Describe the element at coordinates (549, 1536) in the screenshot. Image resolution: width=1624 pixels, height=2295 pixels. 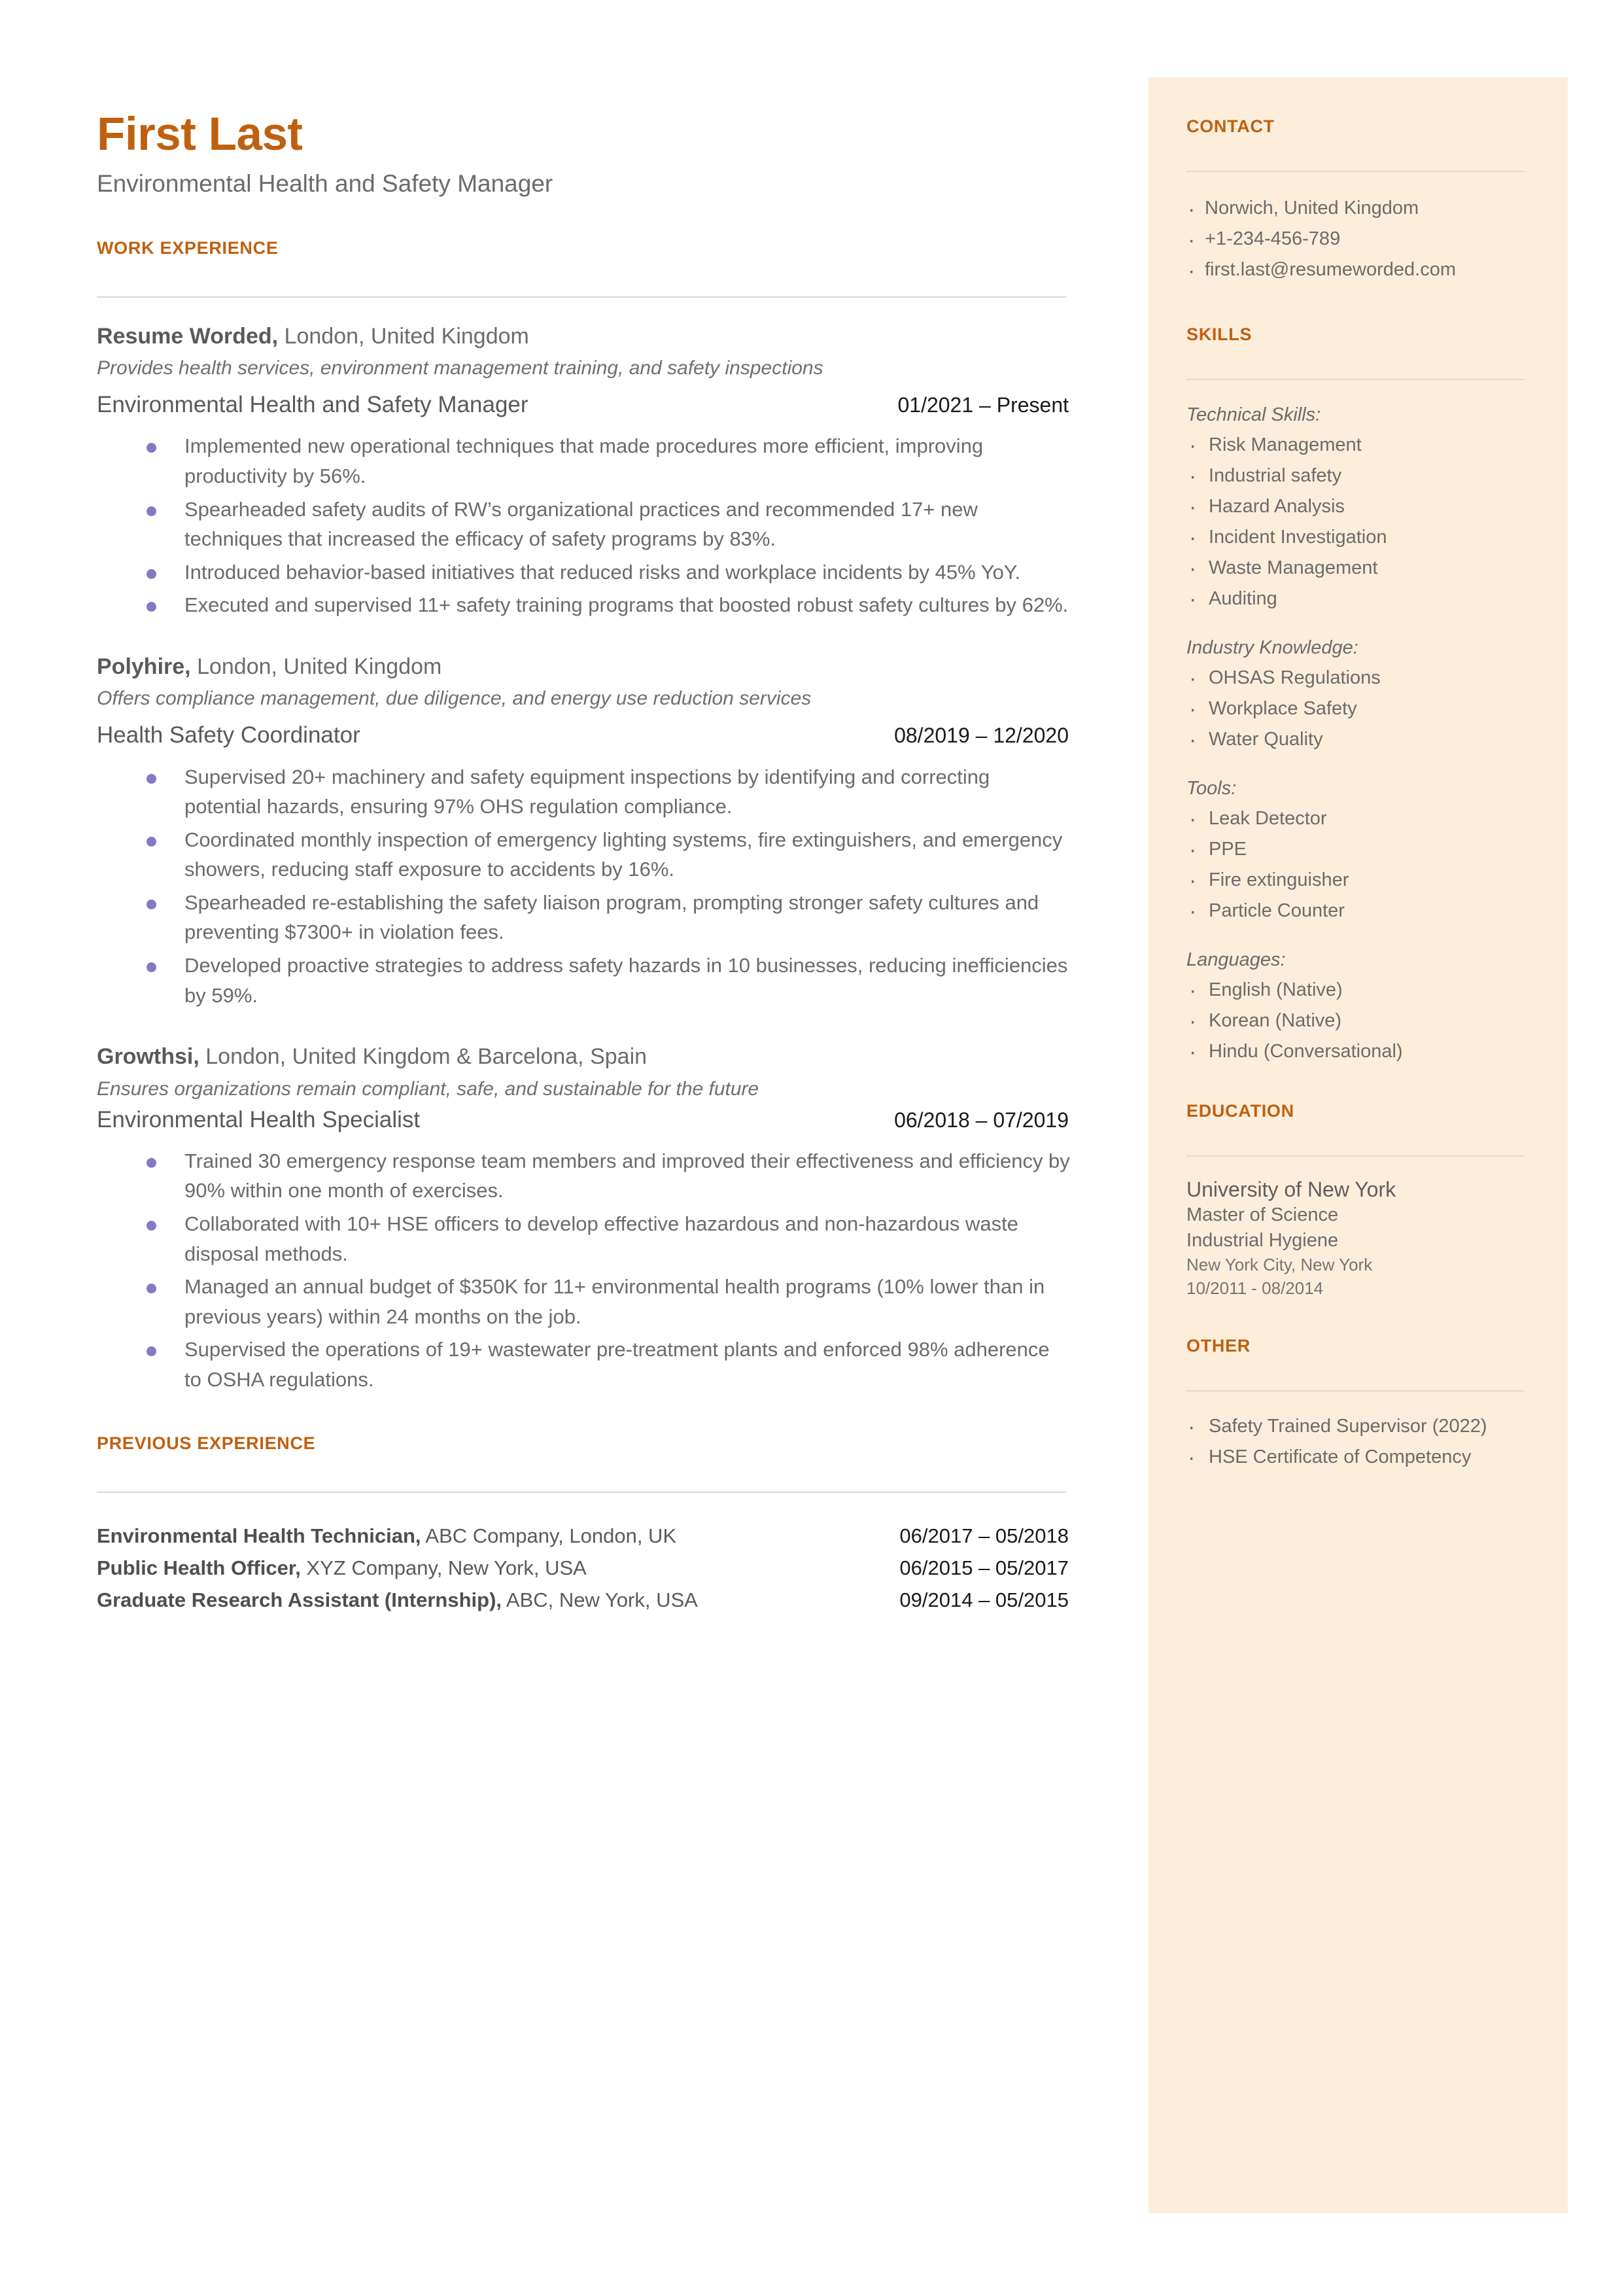
I see `prev-job-detail: ABC Company, London, UK` at that location.